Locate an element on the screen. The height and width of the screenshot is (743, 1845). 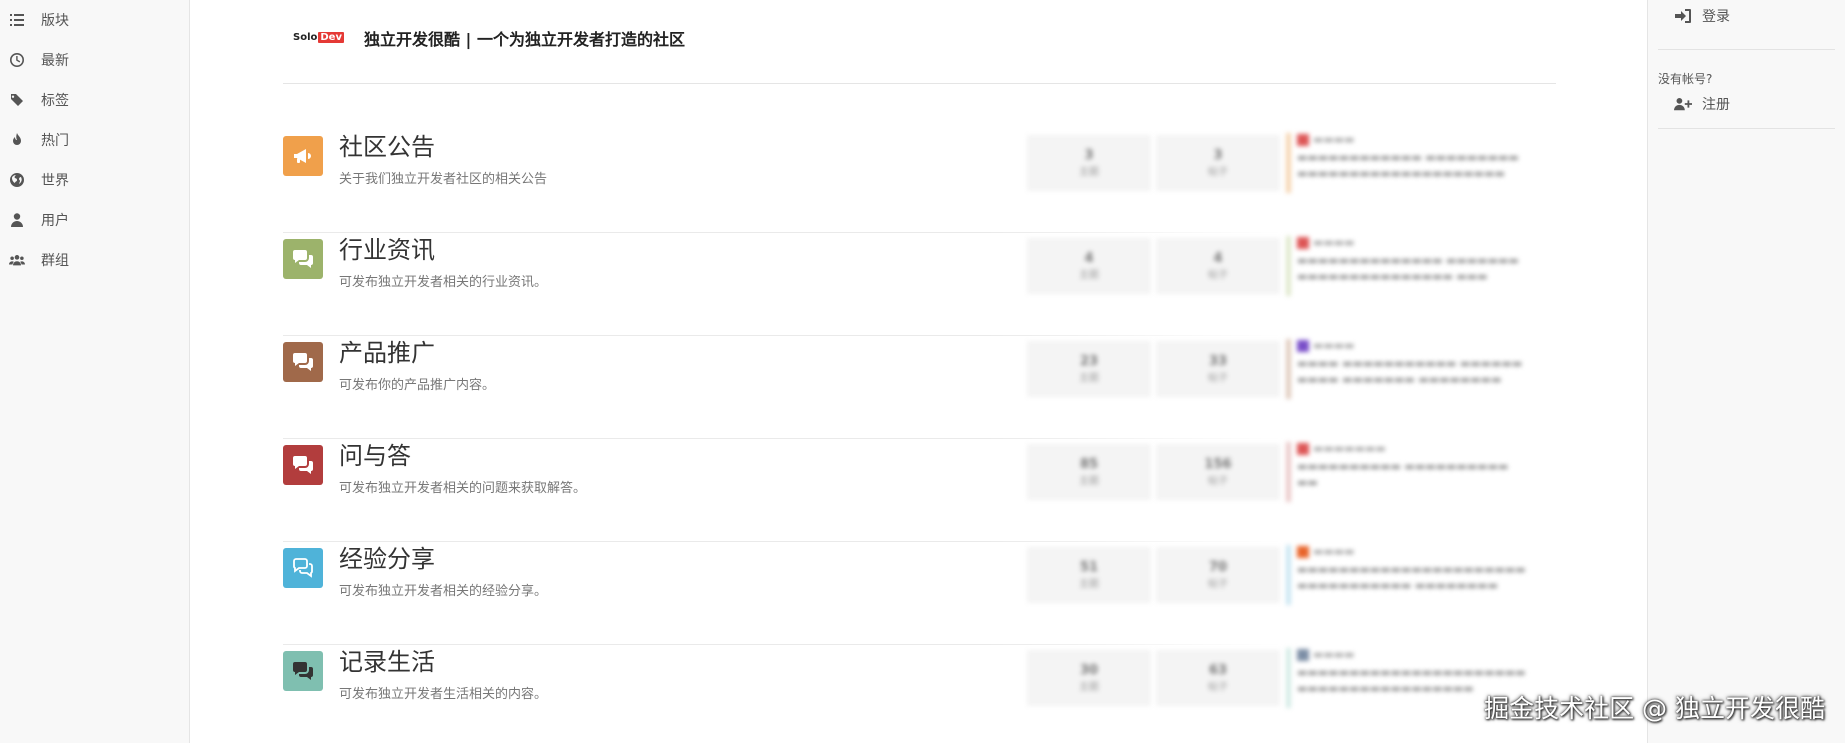
nav-item-world: 世界 is located at coordinates (94, 180).